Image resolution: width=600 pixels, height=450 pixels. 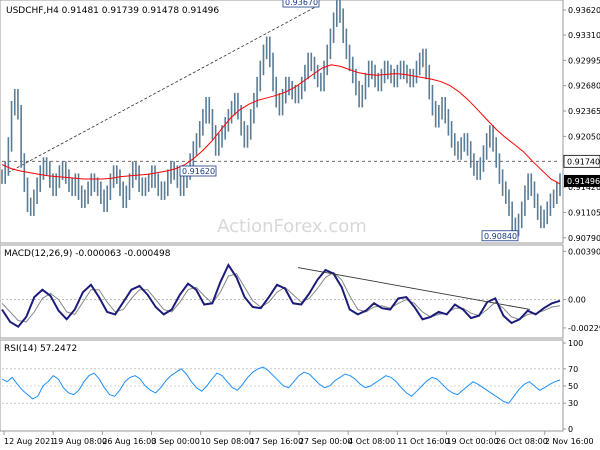 What do you see at coordinates (584, 60) in the screenshot?
I see `price-y-tick-label: 0.92995` at bounding box center [584, 60].